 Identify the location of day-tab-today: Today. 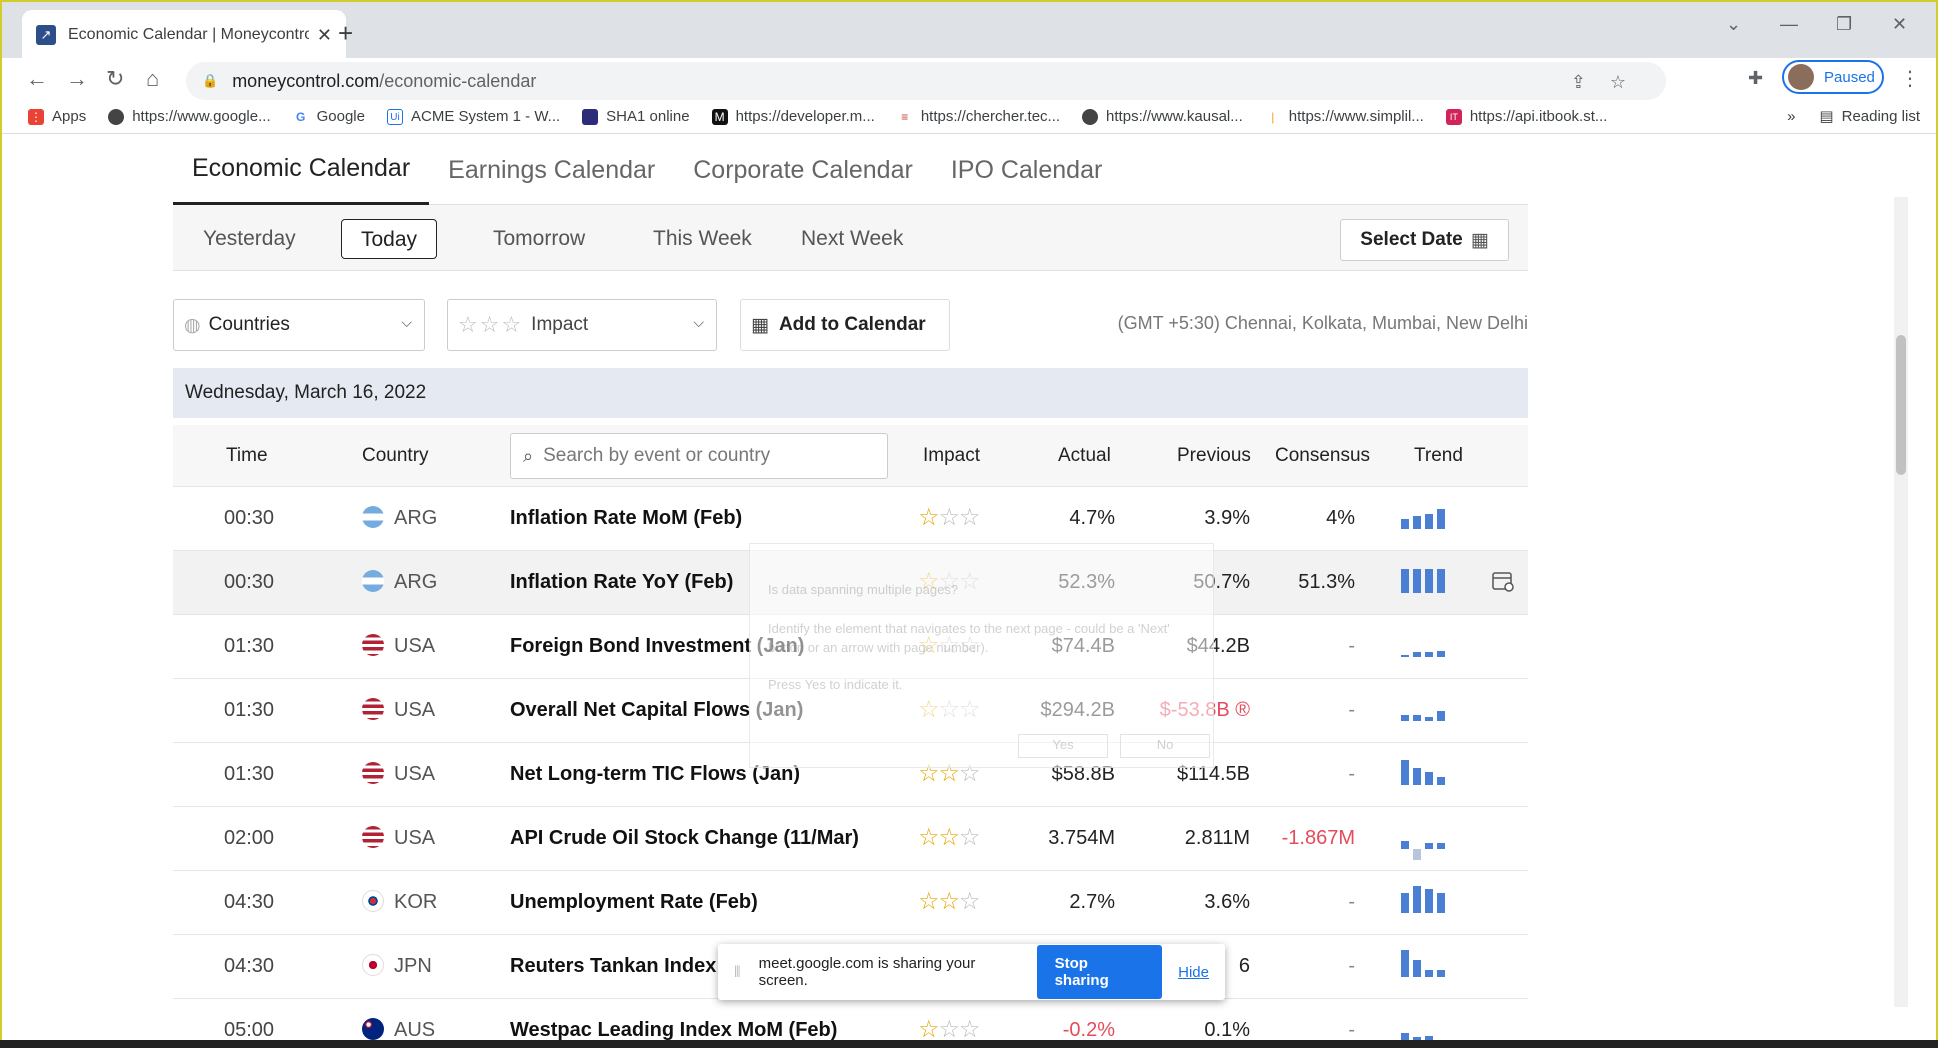
(389, 239).